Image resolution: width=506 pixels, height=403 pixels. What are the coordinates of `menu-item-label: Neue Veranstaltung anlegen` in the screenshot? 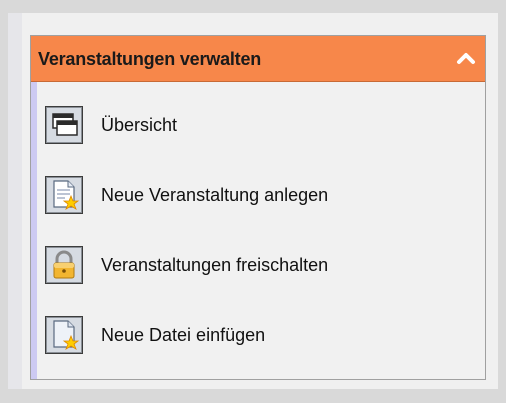 It's located at (215, 195).